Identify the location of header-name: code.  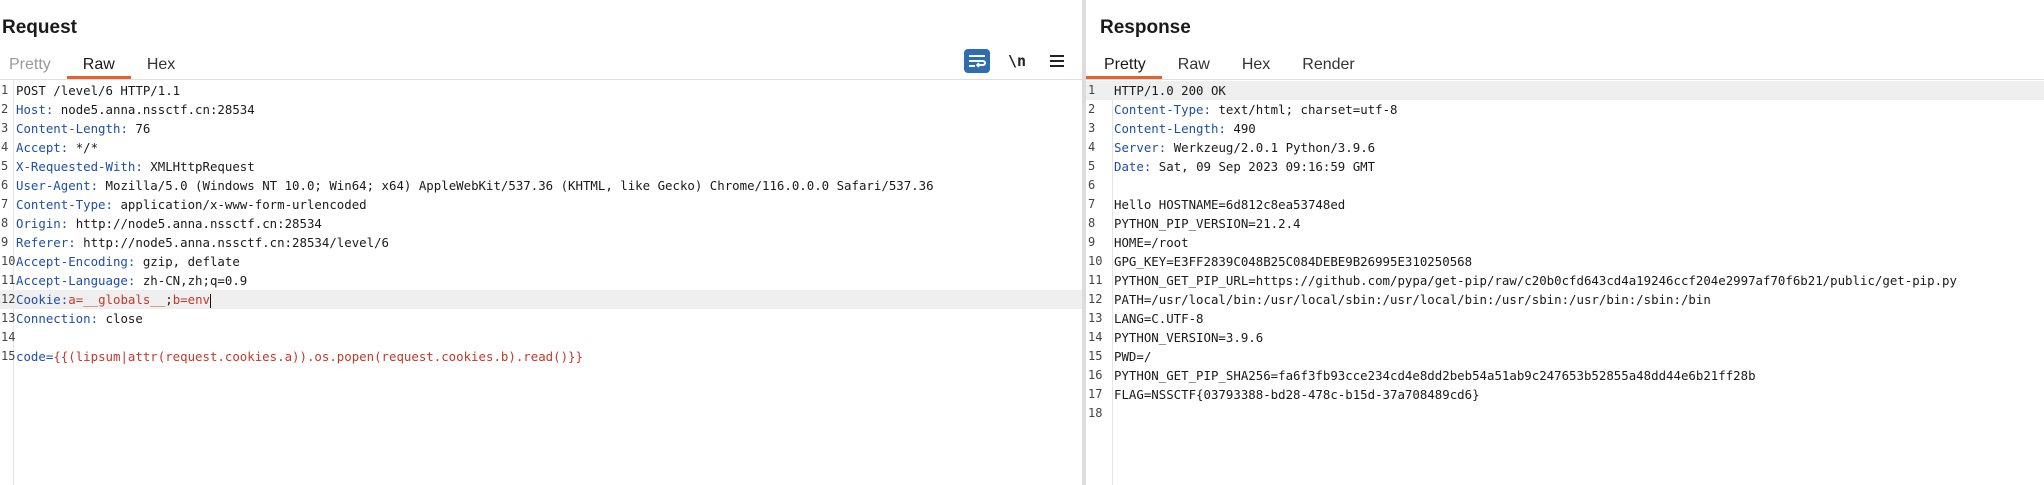
(31, 356).